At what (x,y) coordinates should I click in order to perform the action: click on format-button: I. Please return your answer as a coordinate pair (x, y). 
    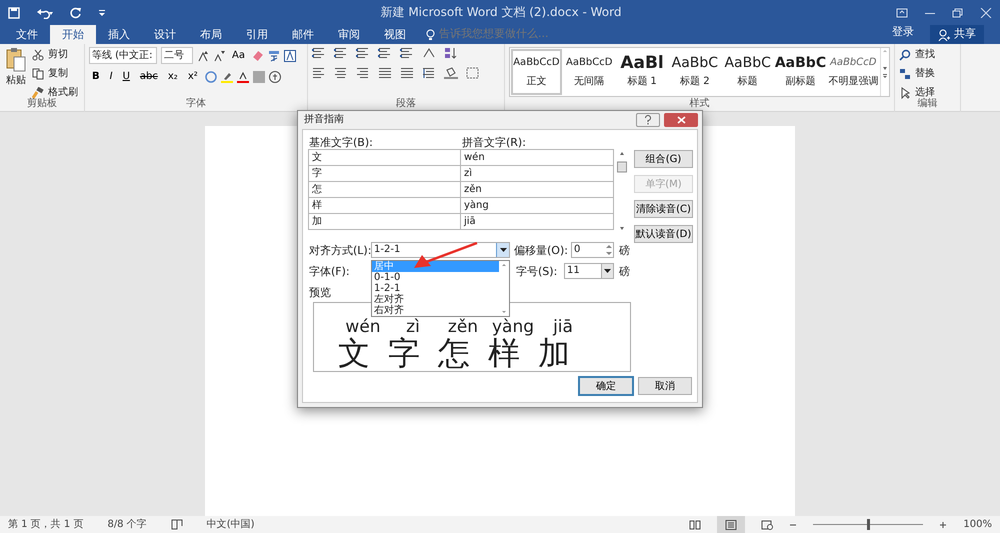
    Looking at the image, I should click on (111, 76).